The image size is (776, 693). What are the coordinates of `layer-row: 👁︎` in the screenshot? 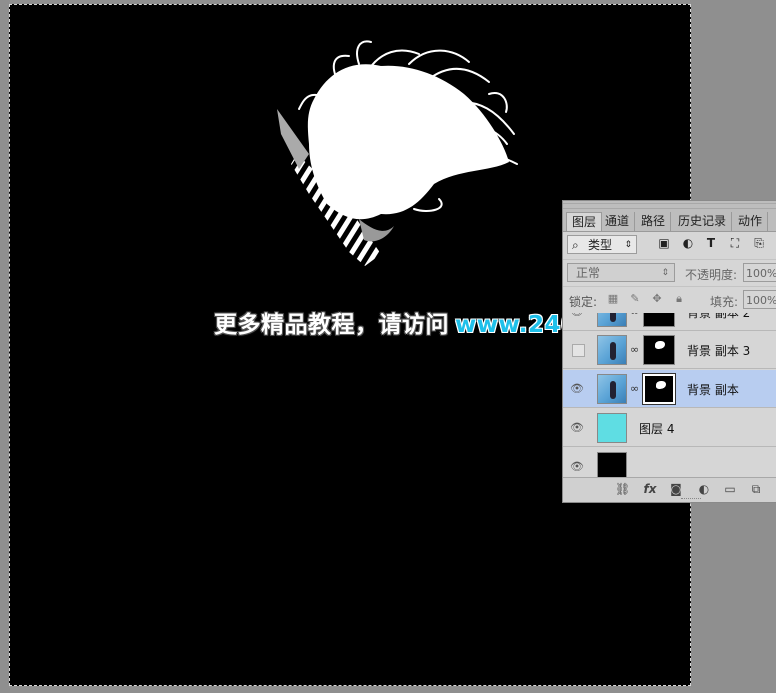 It's located at (669, 462).